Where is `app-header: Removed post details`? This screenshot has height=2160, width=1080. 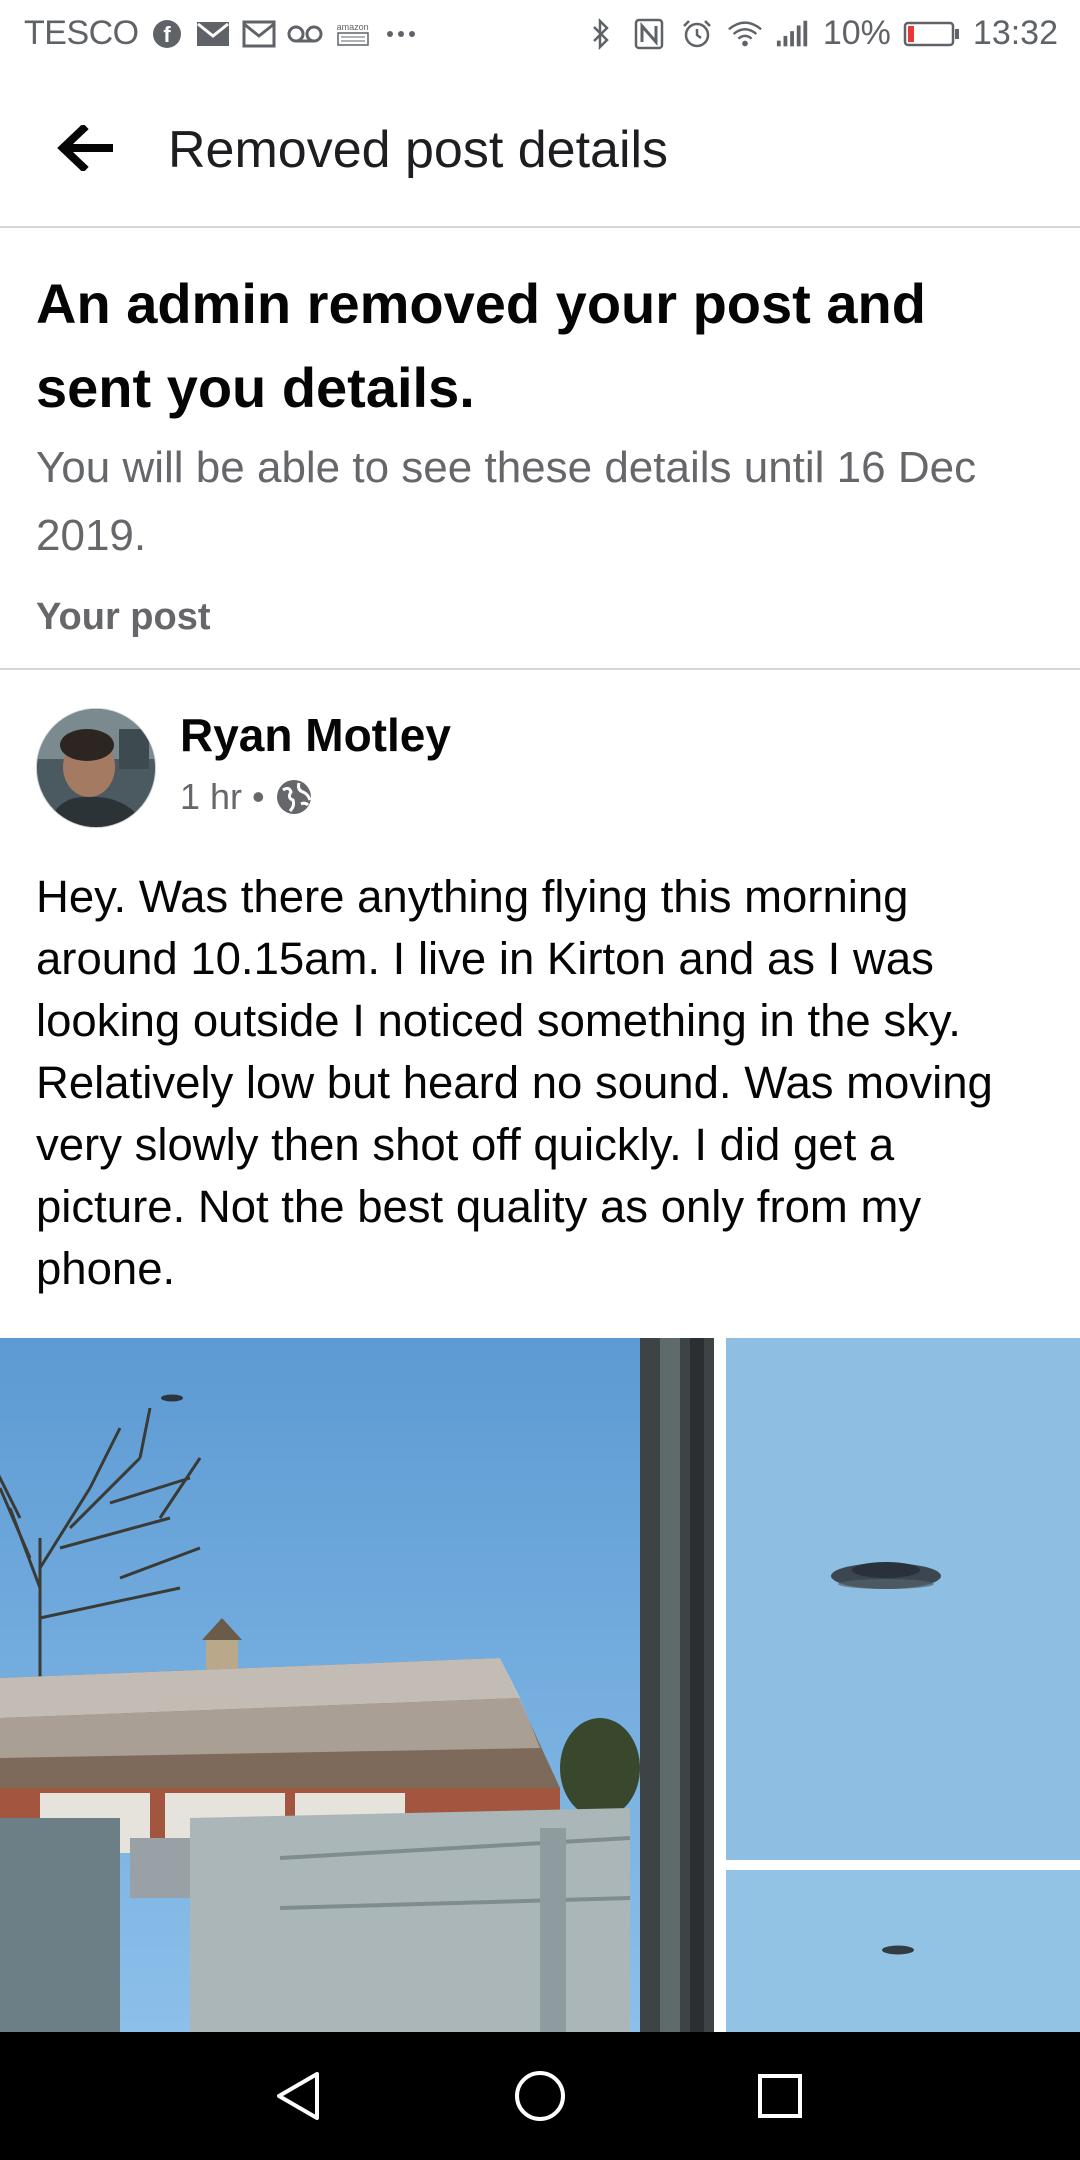 app-header: Removed post details is located at coordinates (540, 150).